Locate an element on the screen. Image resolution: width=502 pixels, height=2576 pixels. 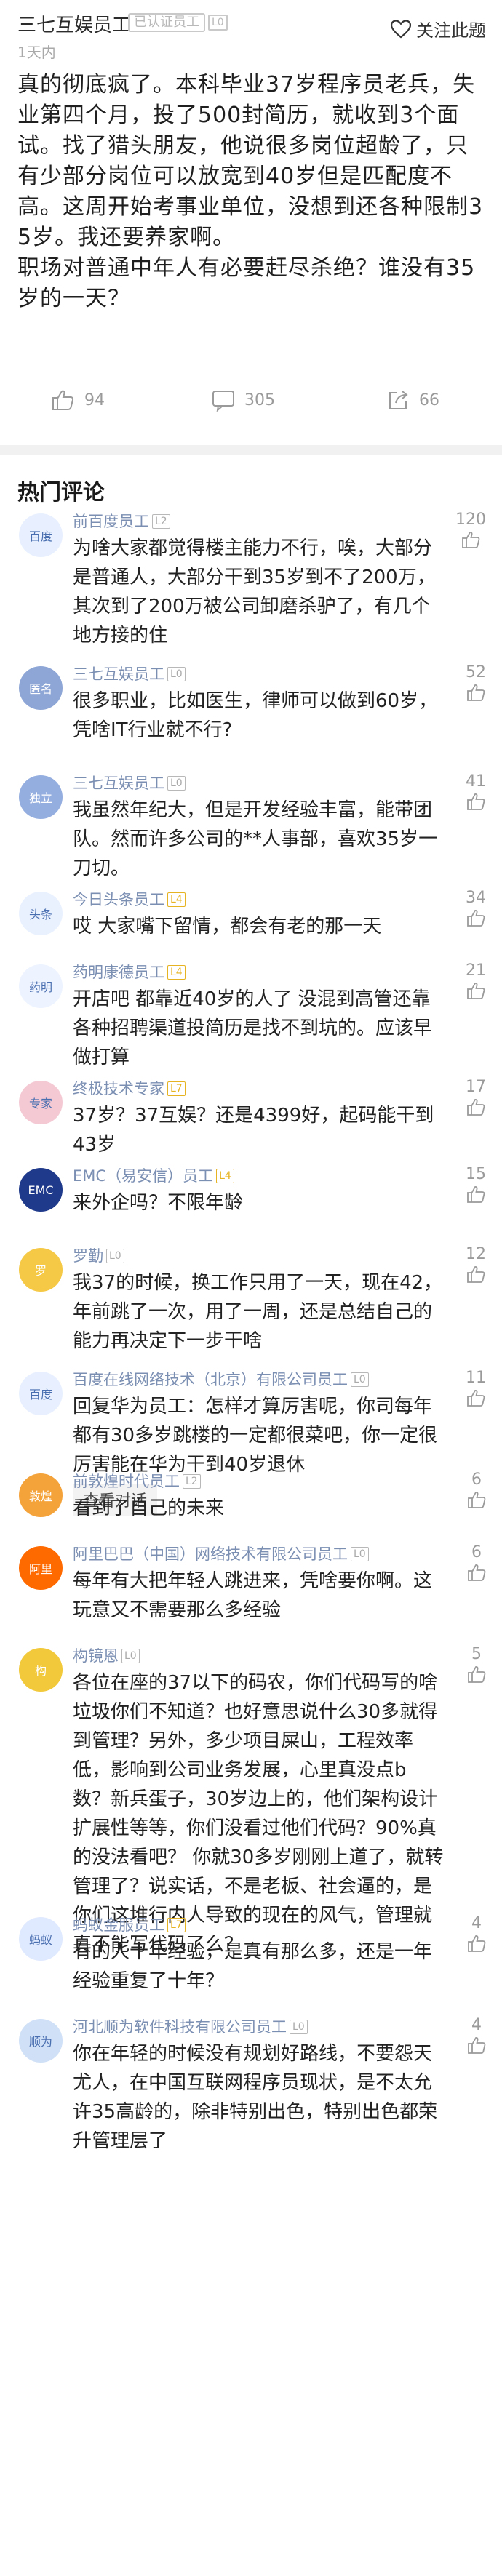
comment-like-count: 4 is located at coordinates (476, 2025).